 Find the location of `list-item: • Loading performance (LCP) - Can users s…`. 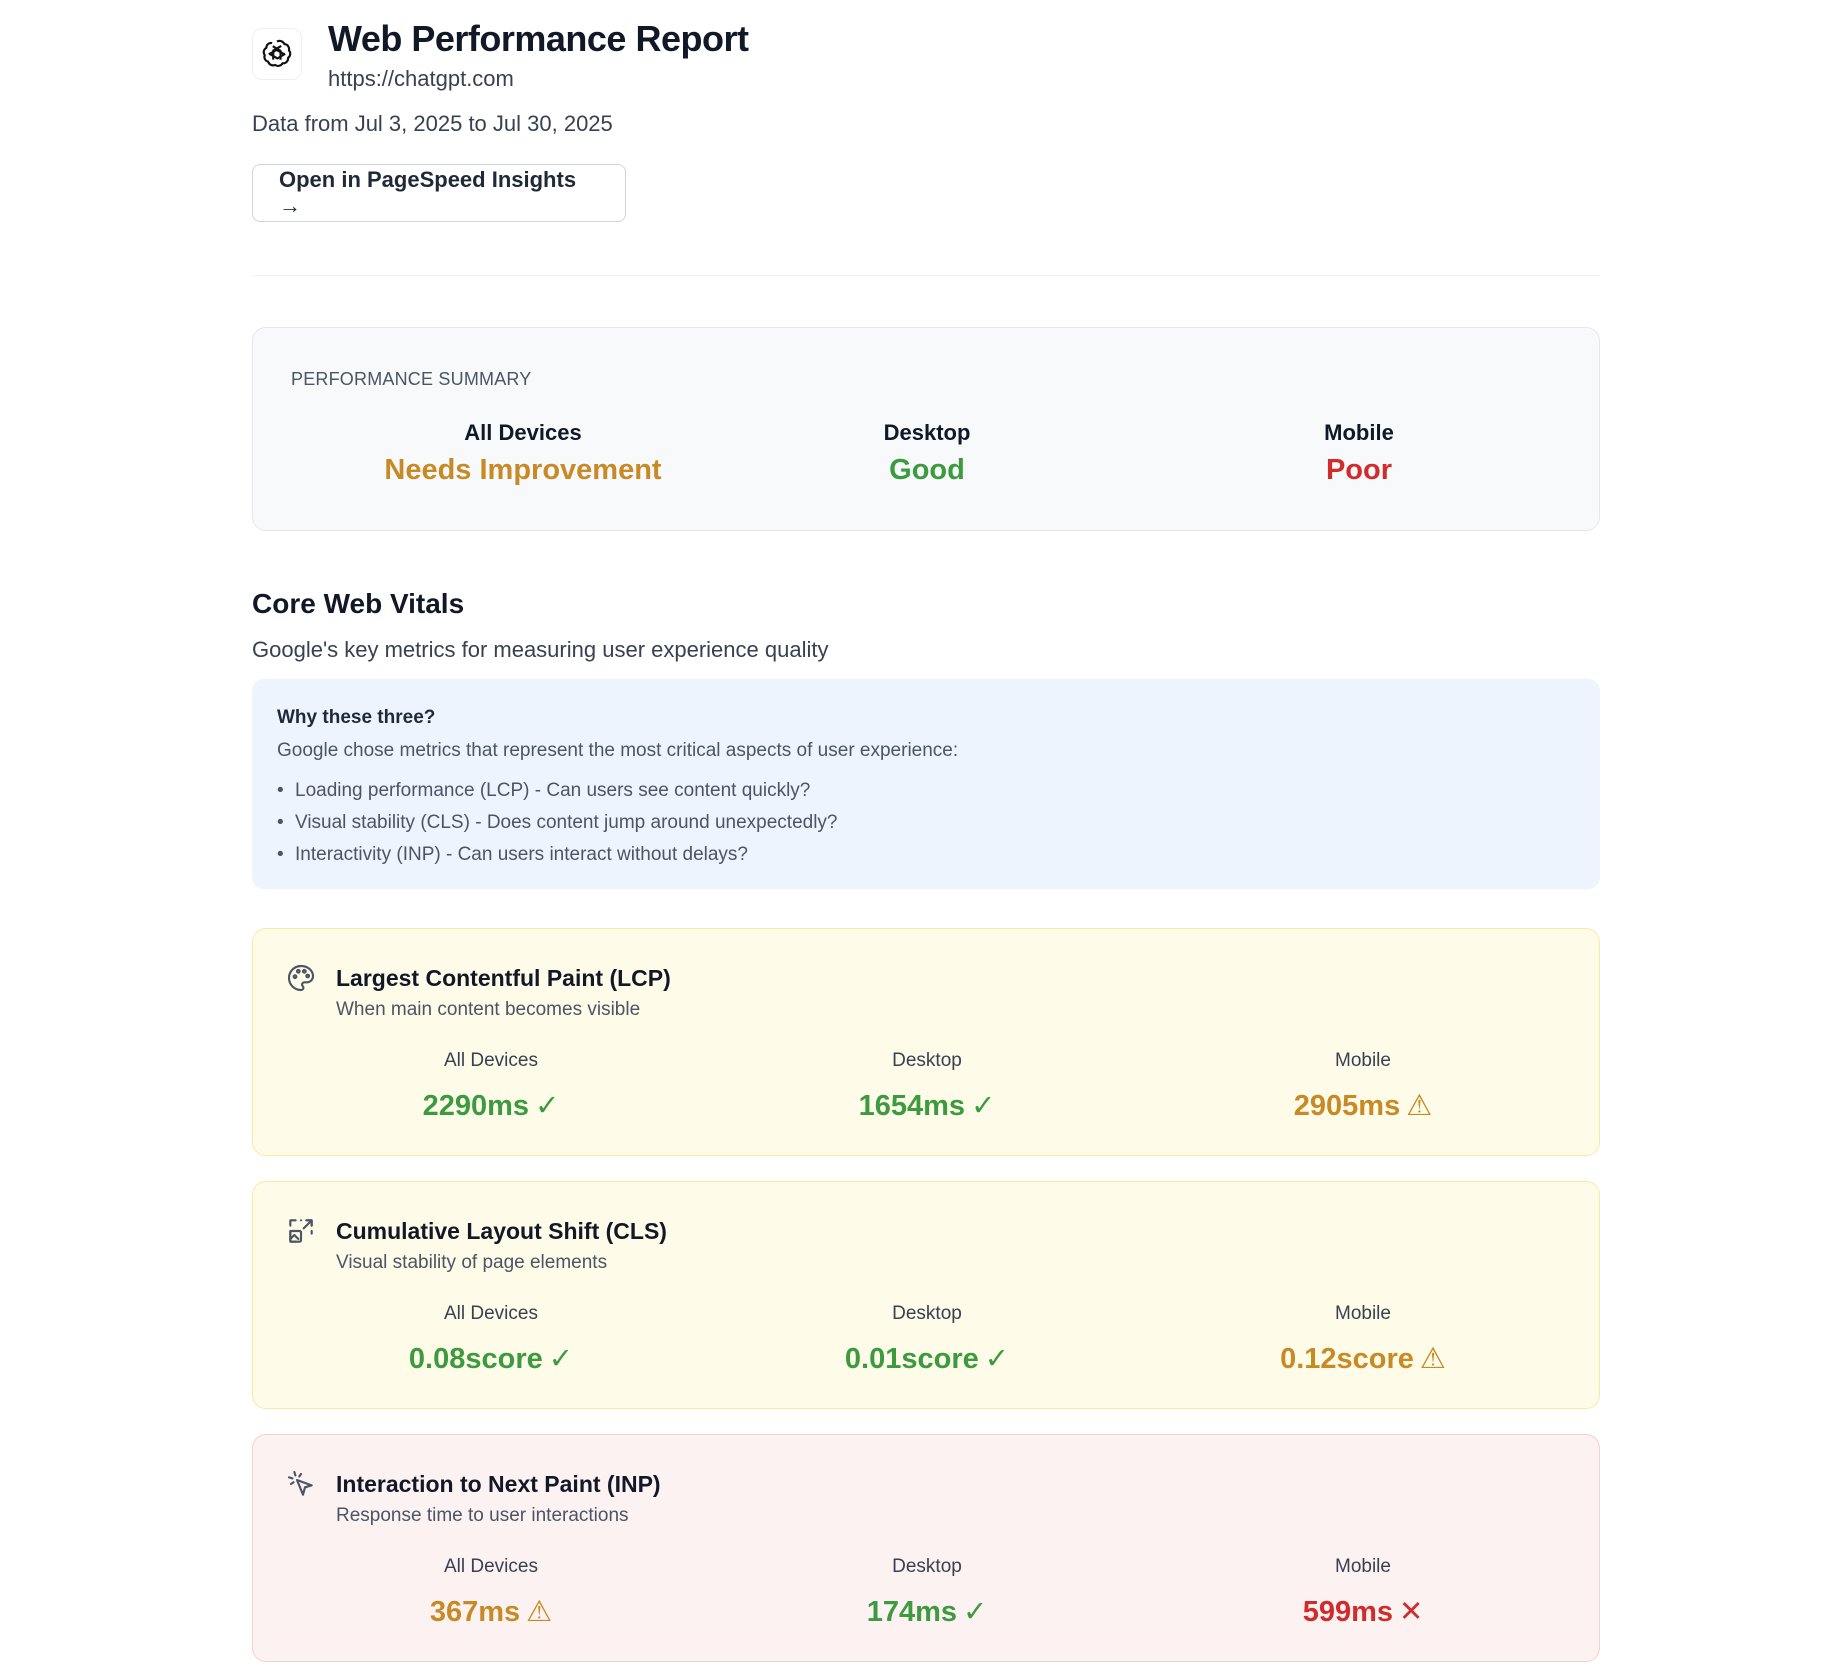

list-item: • Loading performance (LCP) - Can users s… is located at coordinates (544, 790).